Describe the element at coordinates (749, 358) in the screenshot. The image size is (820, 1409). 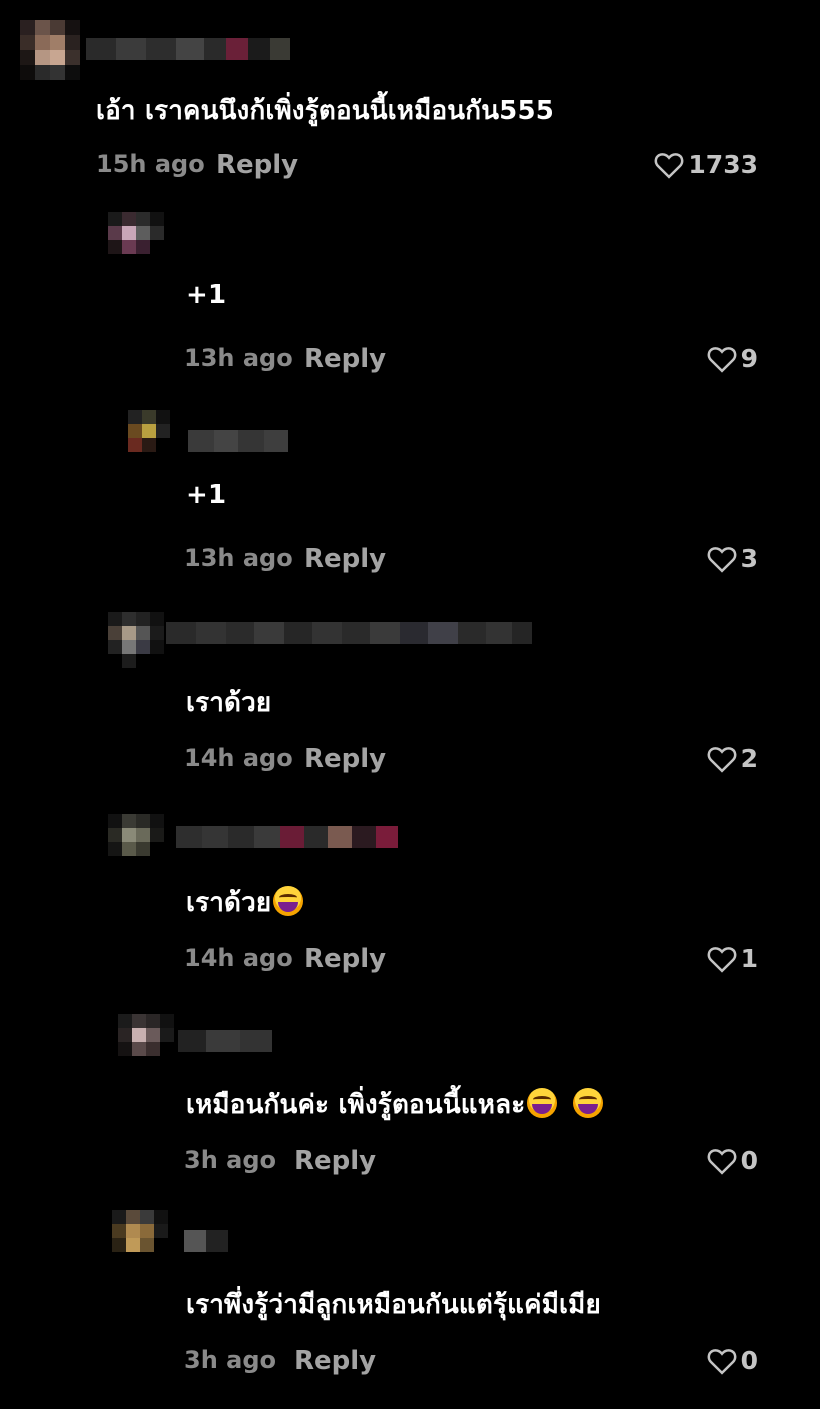
I see `like-count: 9` at that location.